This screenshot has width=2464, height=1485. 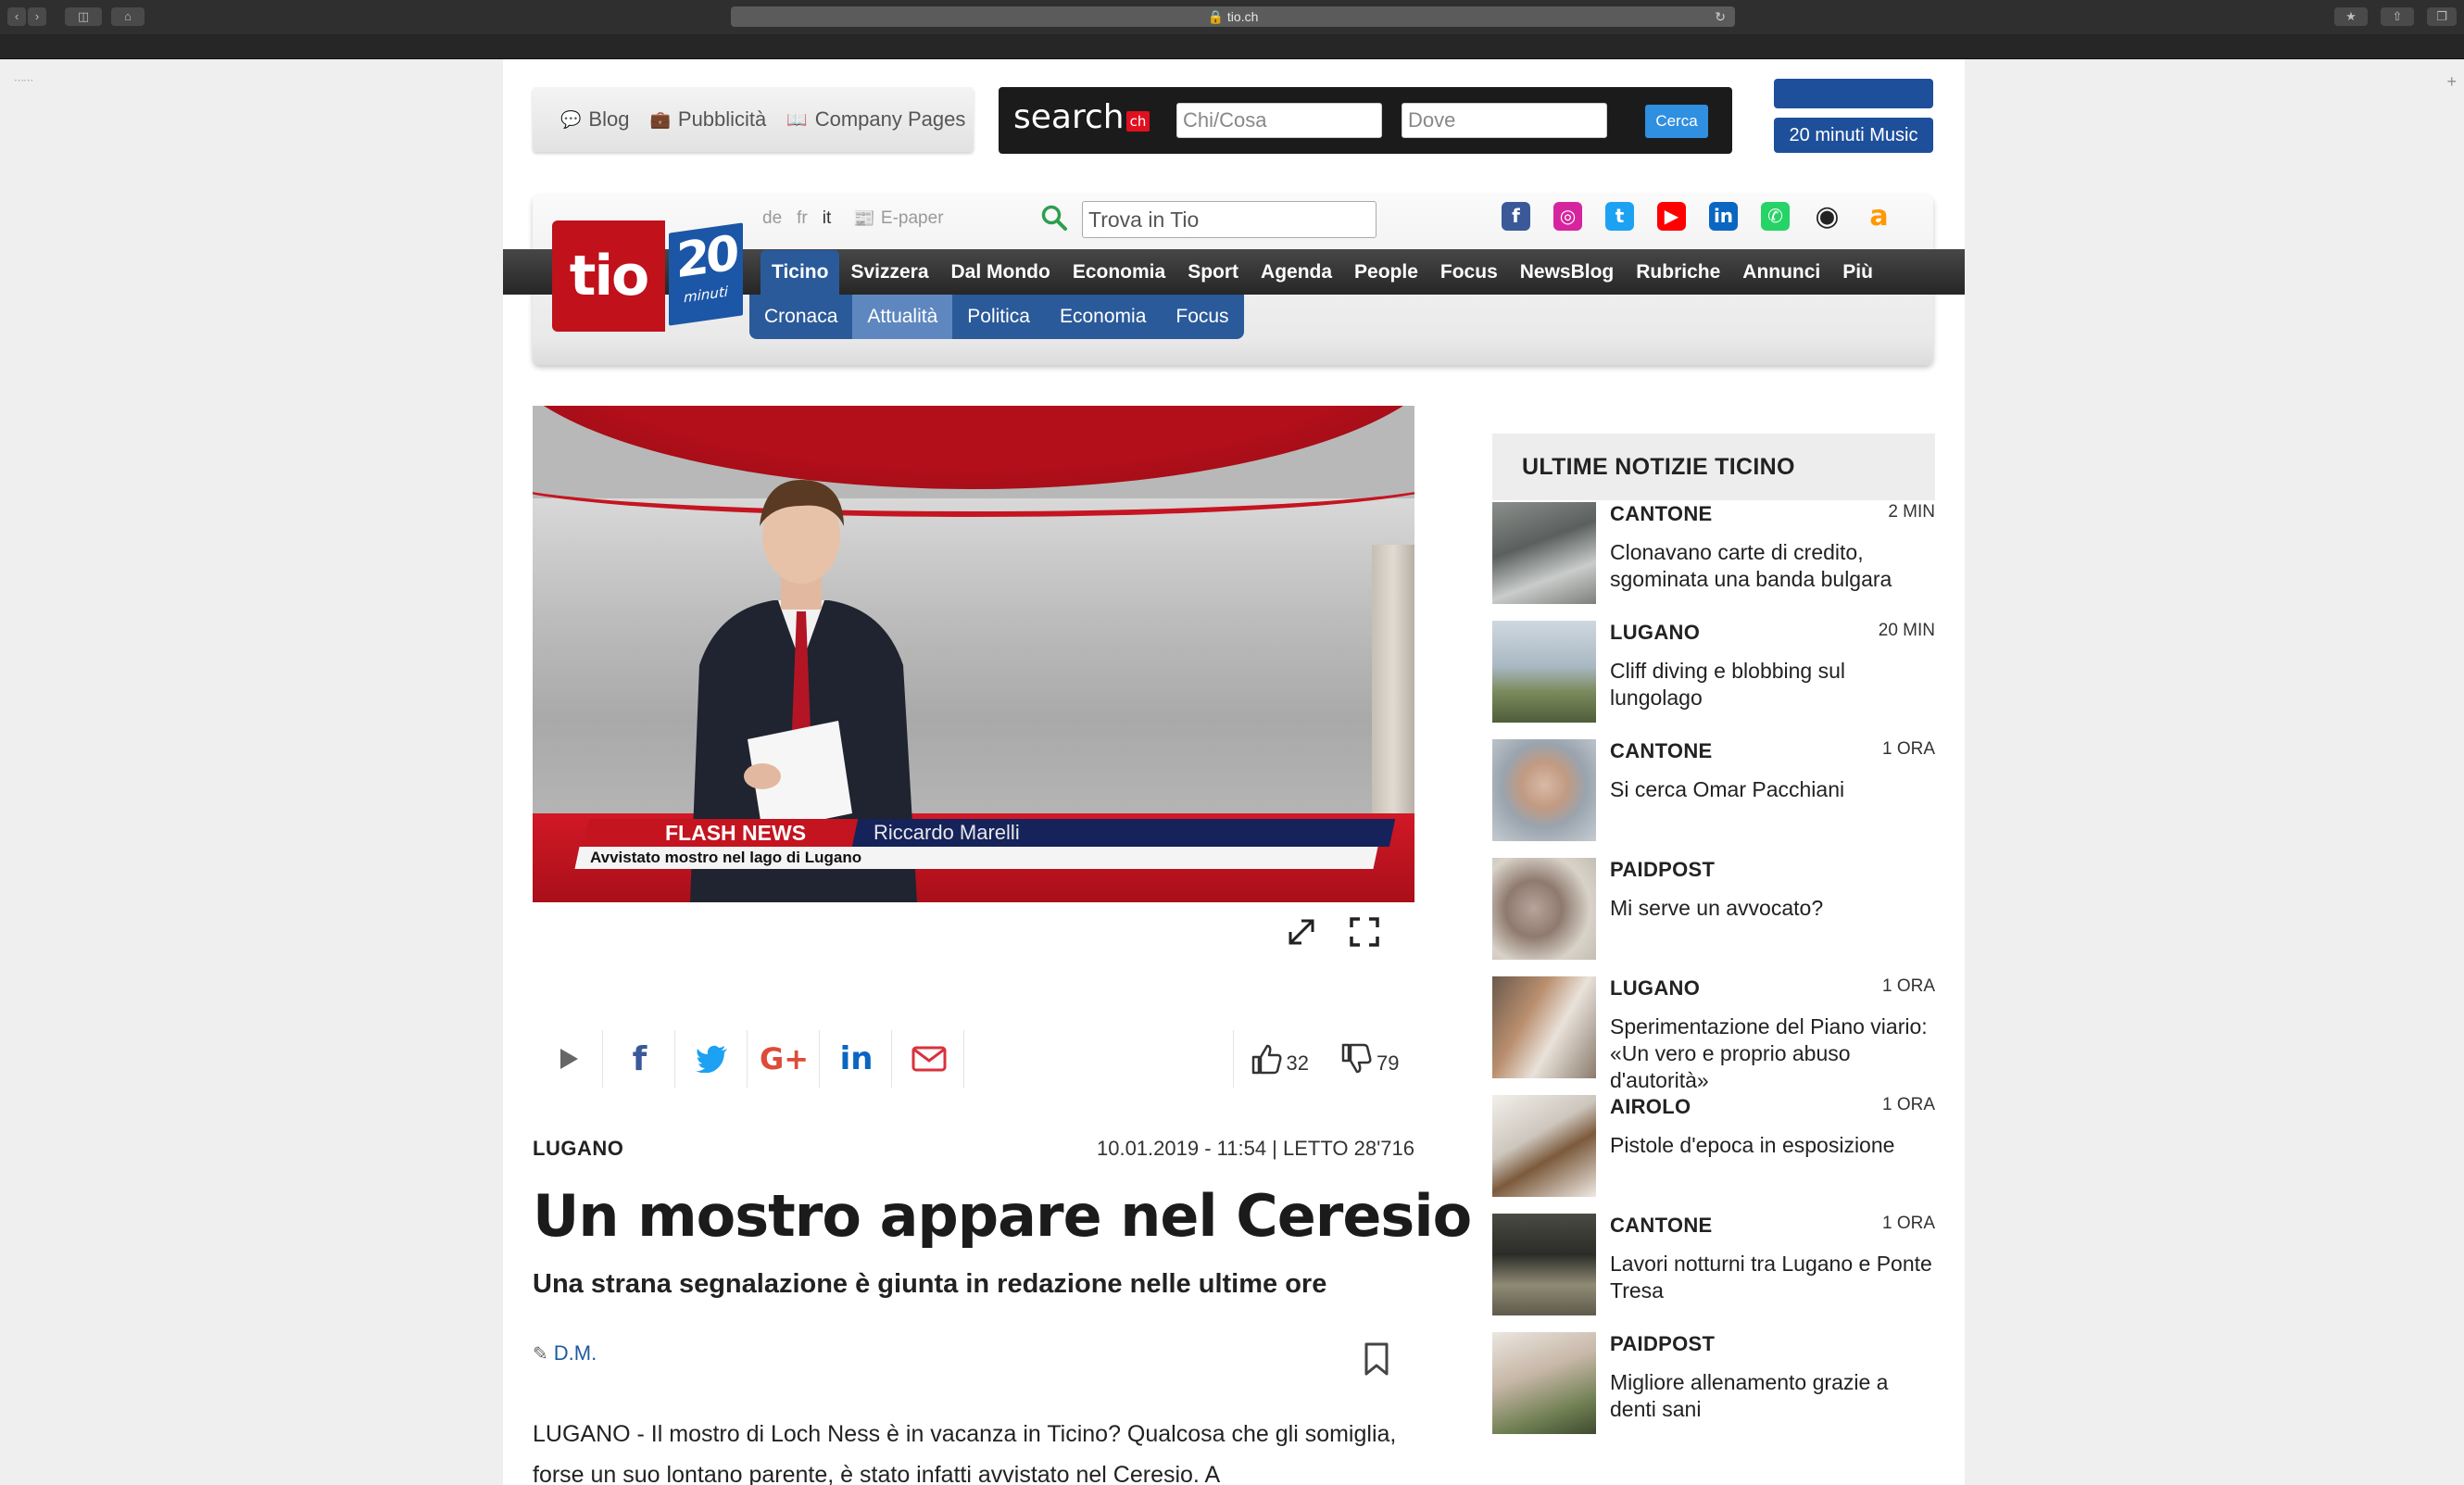 I want to click on subnav-item-economia: Economia, so click(x=1103, y=317).